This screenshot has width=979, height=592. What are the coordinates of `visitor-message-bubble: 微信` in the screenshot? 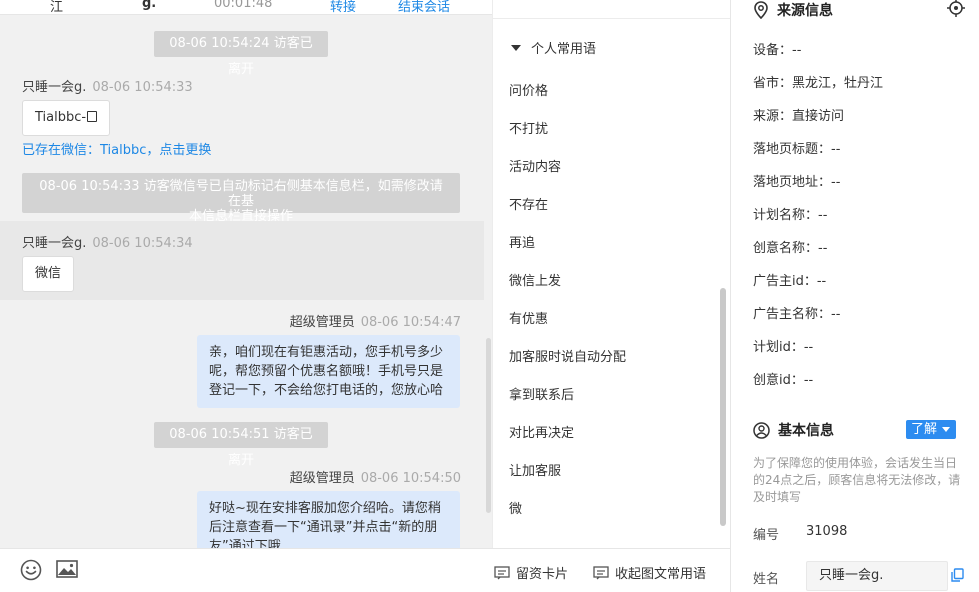 It's located at (48, 274).